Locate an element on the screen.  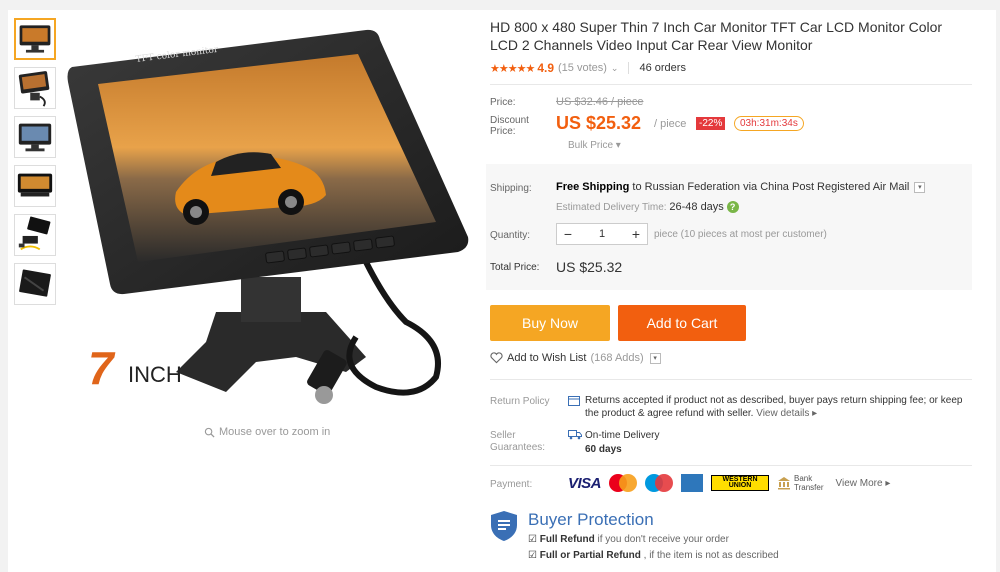
help-icon: ? is located at coordinates (732, 207).